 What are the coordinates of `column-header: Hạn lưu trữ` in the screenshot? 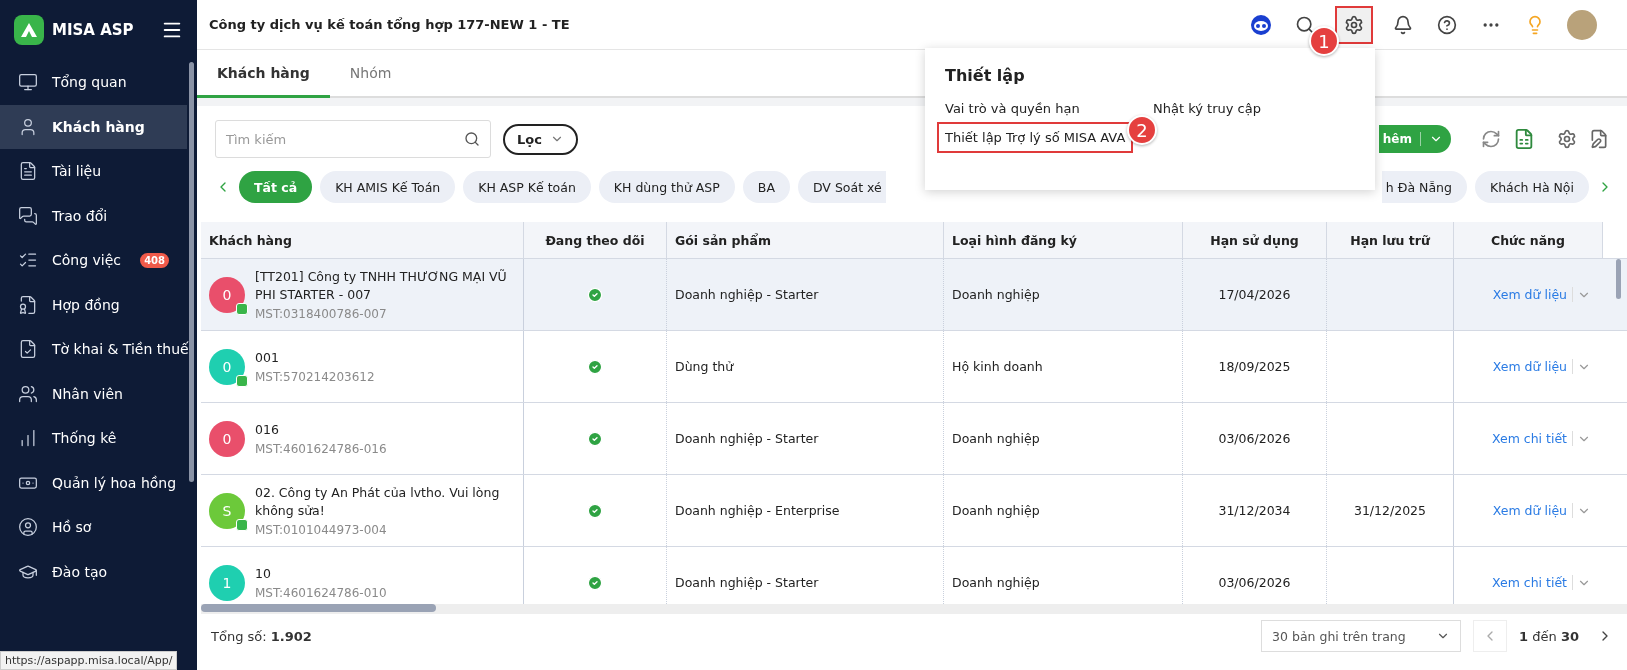 It's located at (1390, 240).